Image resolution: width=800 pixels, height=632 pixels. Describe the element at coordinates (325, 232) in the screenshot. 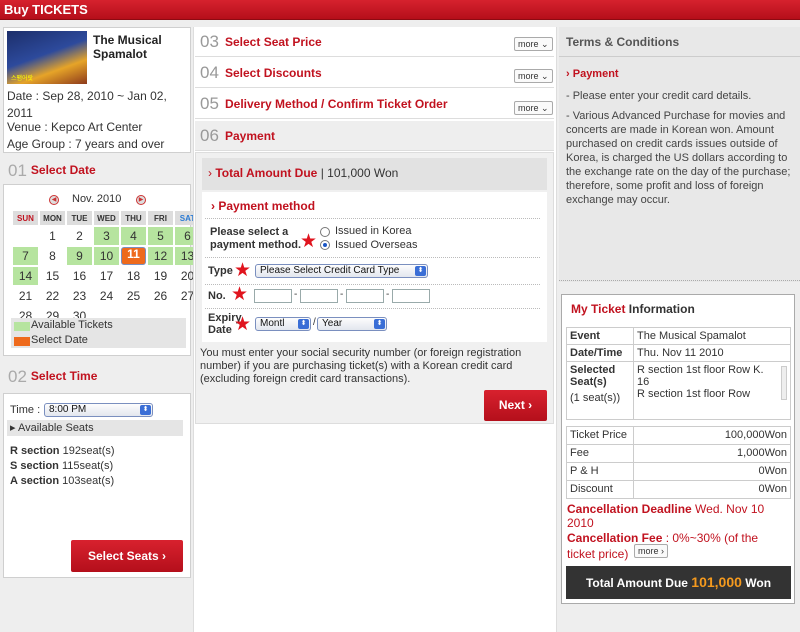

I see `radio-issued-korea` at that location.